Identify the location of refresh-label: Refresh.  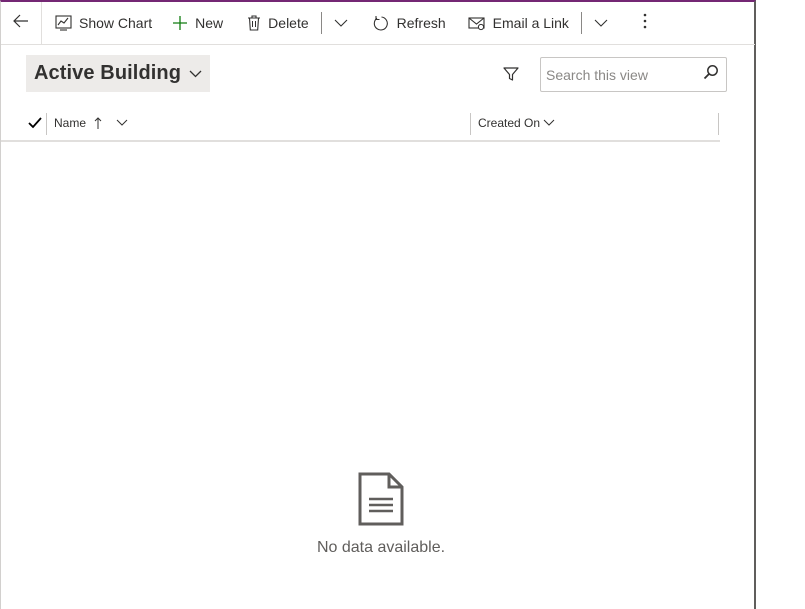
(421, 23).